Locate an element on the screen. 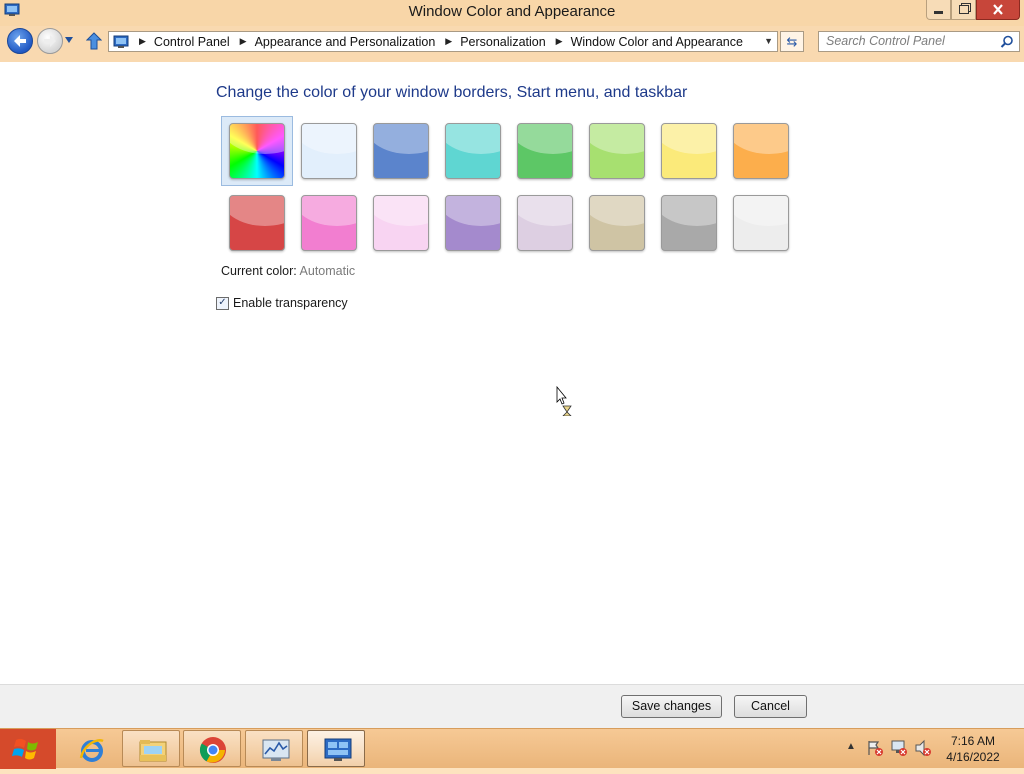 The image size is (1024, 774). refresh-icon: ⇆ is located at coordinates (792, 41).